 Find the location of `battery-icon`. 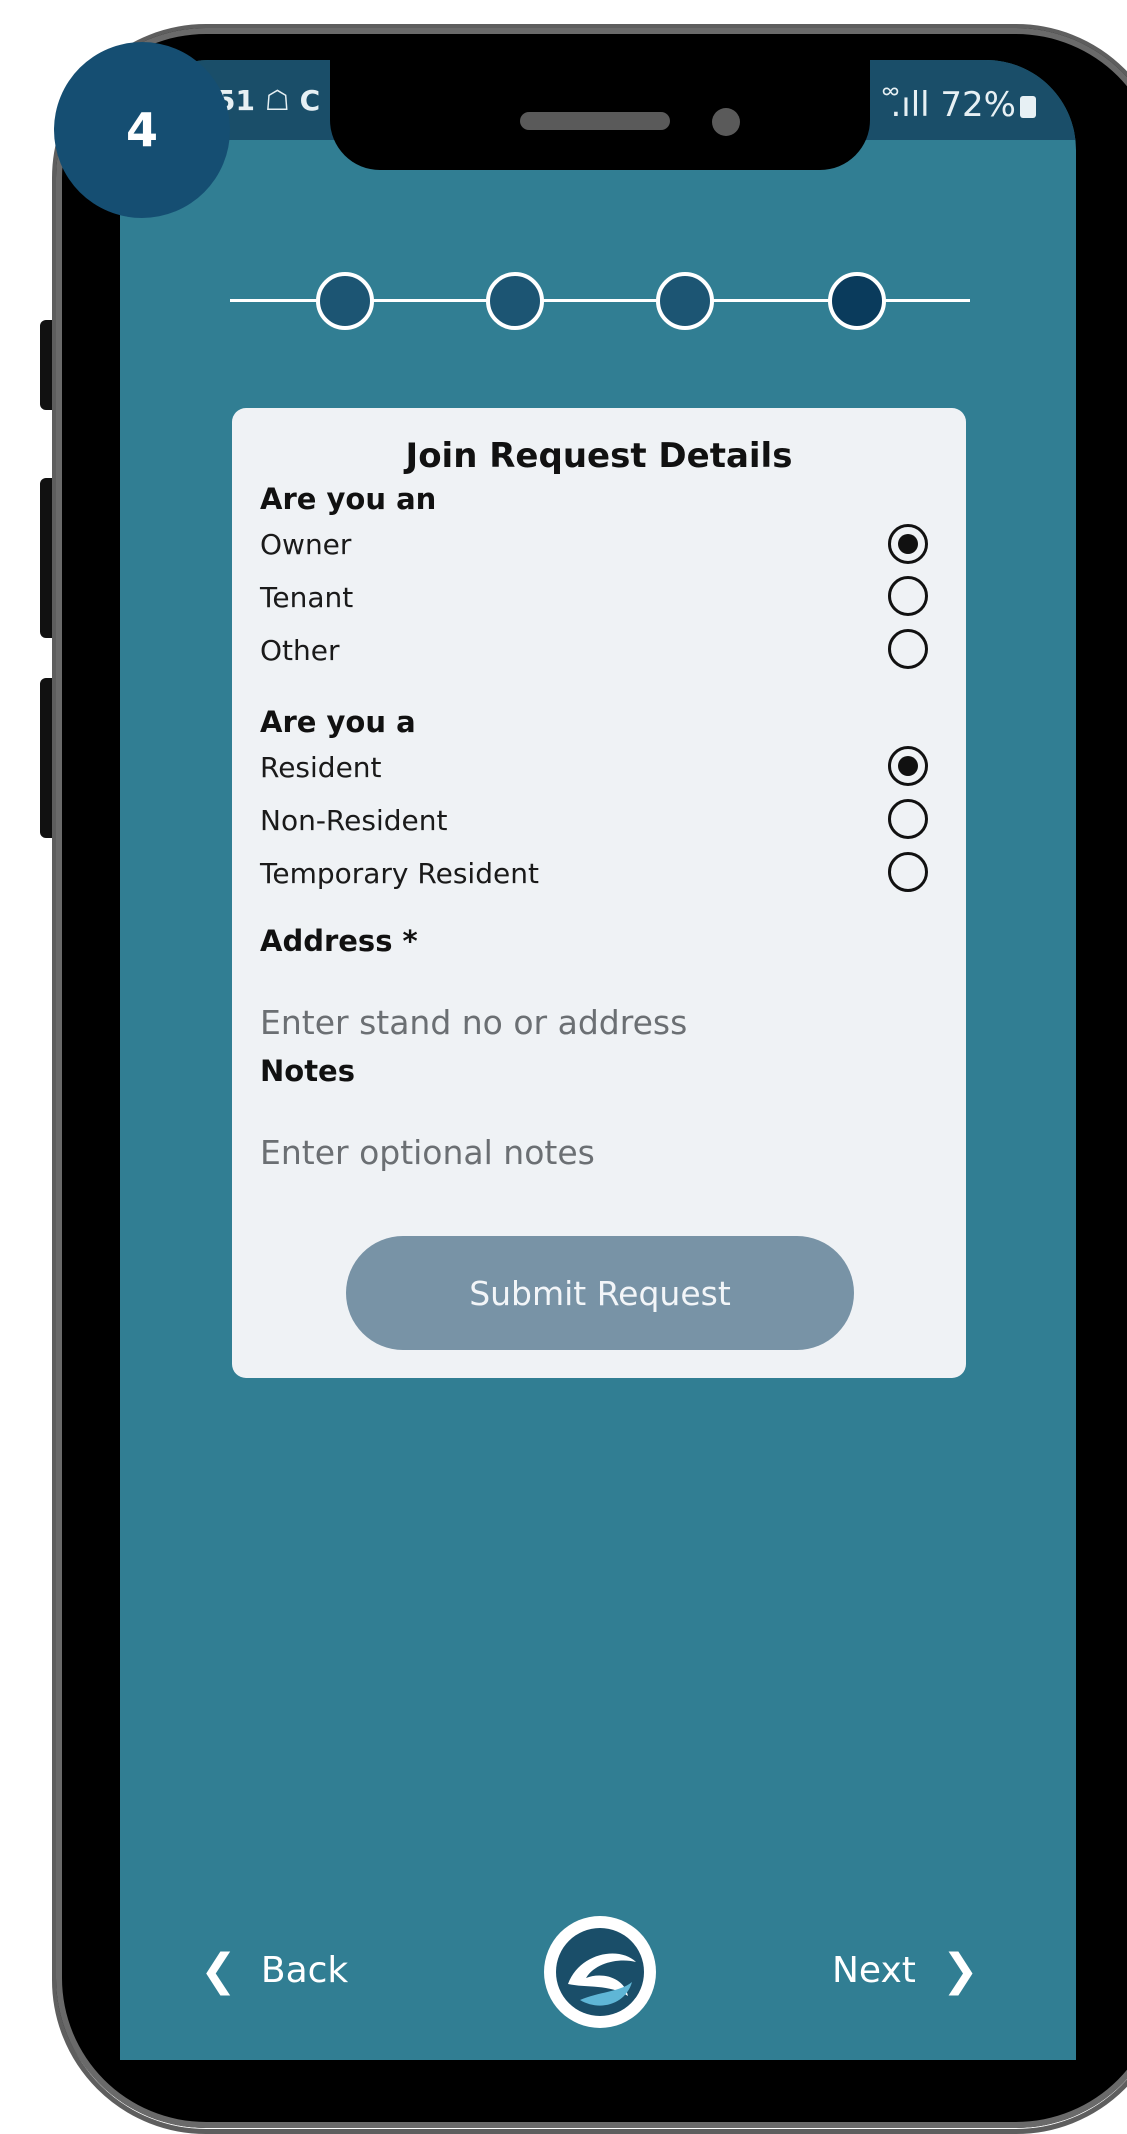

battery-icon is located at coordinates (1028, 106).